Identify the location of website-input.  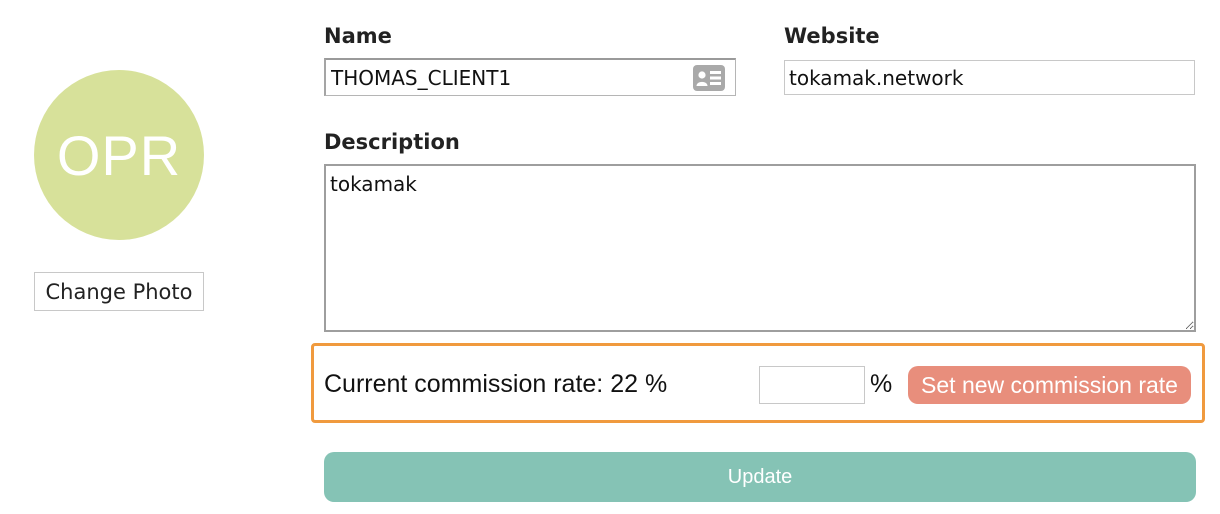
(989, 77).